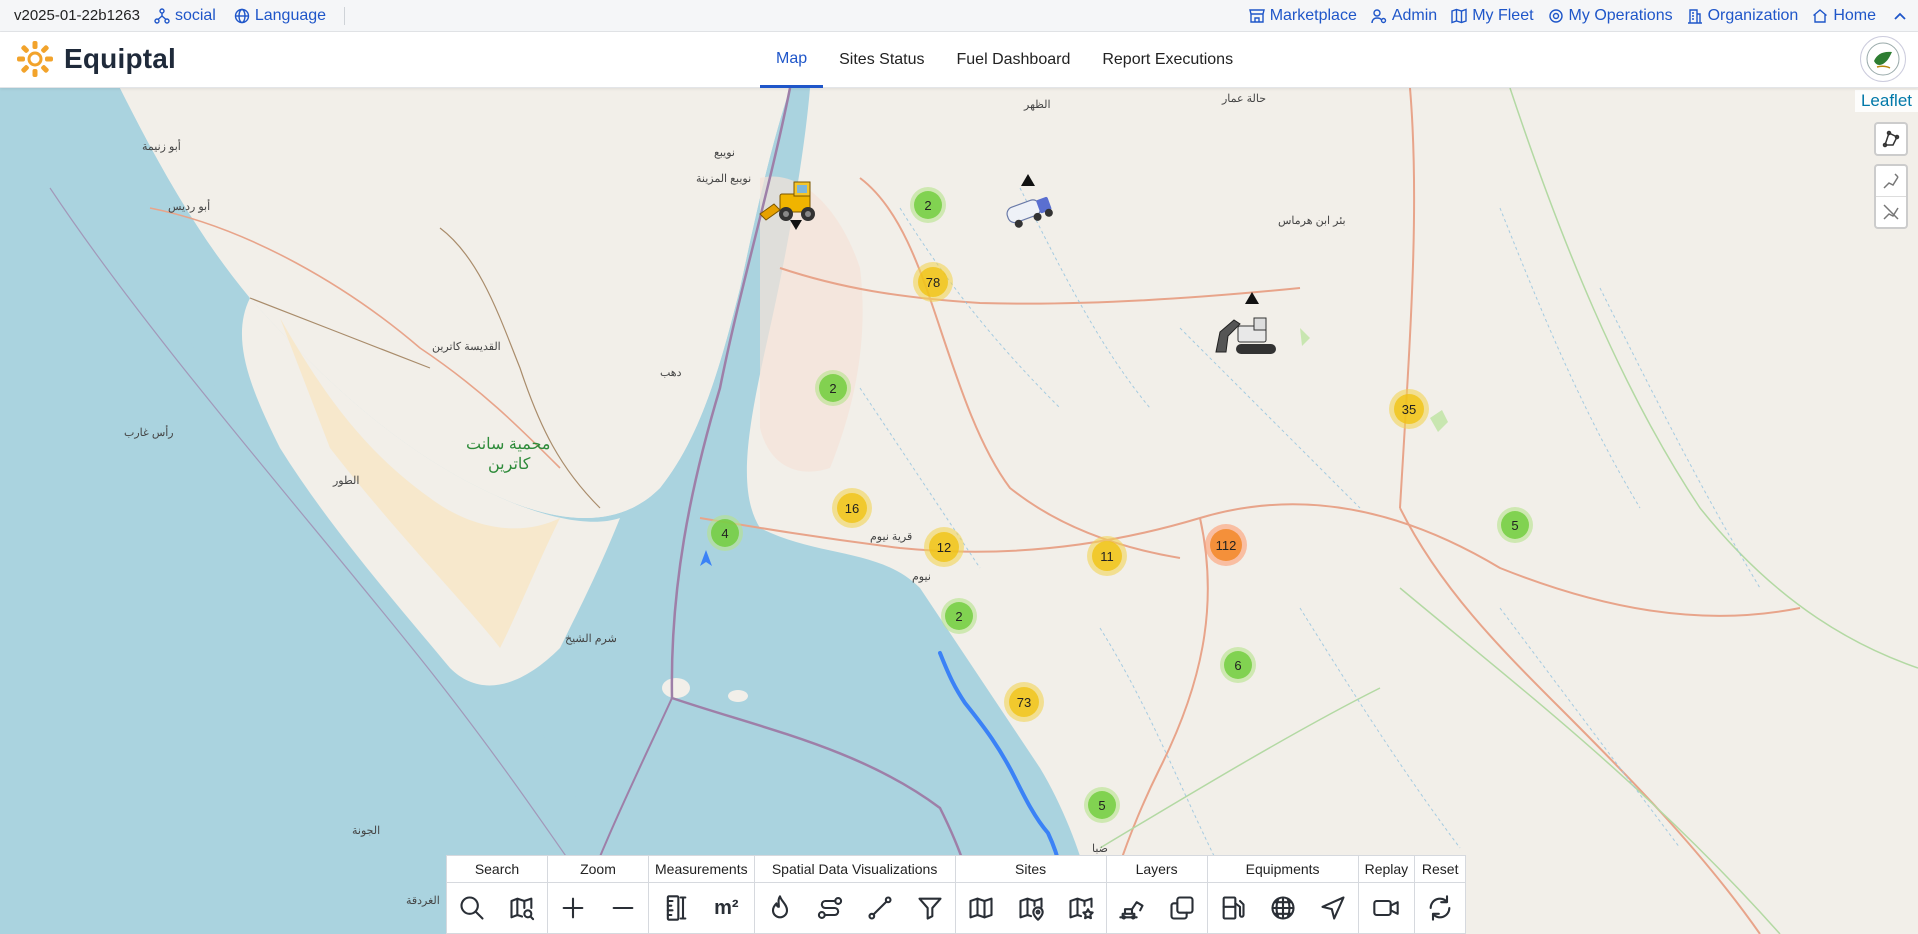 The width and height of the screenshot is (1918, 934). I want to click on share-nodes-icon, so click(162, 15).